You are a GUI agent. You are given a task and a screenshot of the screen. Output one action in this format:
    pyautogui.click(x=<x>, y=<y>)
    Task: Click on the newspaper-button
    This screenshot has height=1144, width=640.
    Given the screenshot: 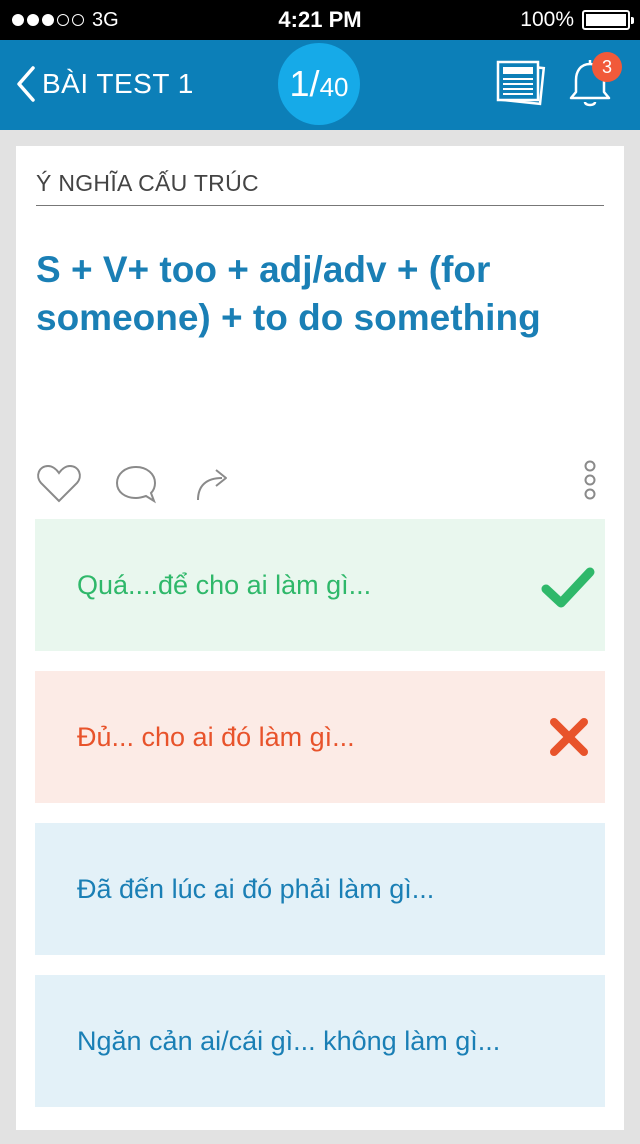 What is the action you would take?
    pyautogui.click(x=520, y=83)
    